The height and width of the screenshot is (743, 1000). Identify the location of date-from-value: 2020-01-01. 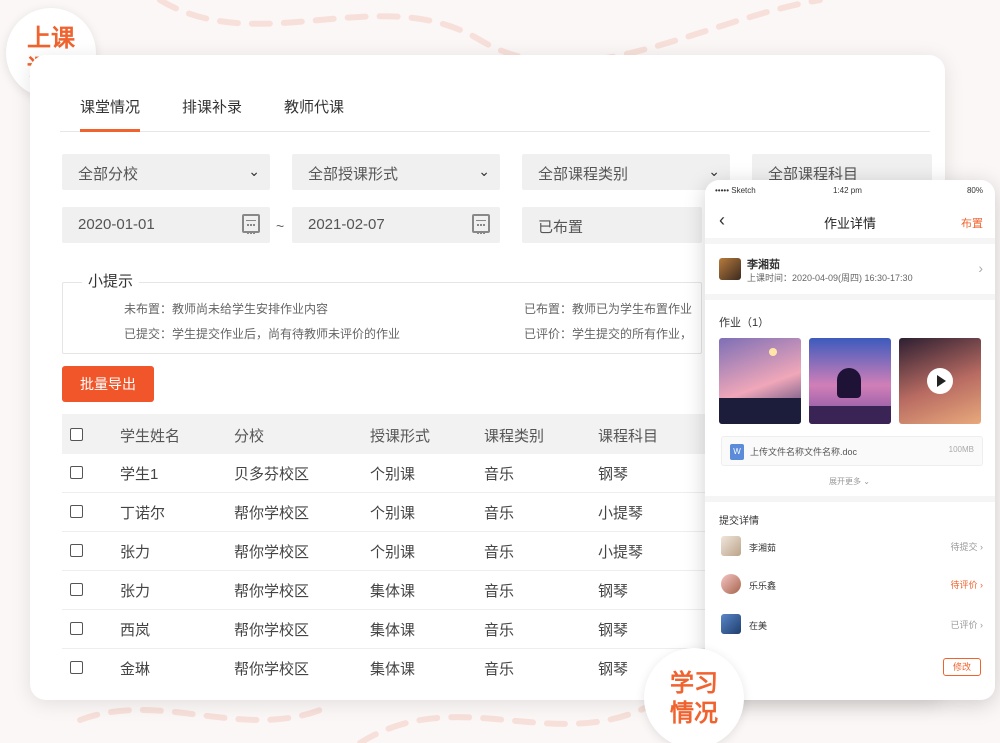
(116, 224).